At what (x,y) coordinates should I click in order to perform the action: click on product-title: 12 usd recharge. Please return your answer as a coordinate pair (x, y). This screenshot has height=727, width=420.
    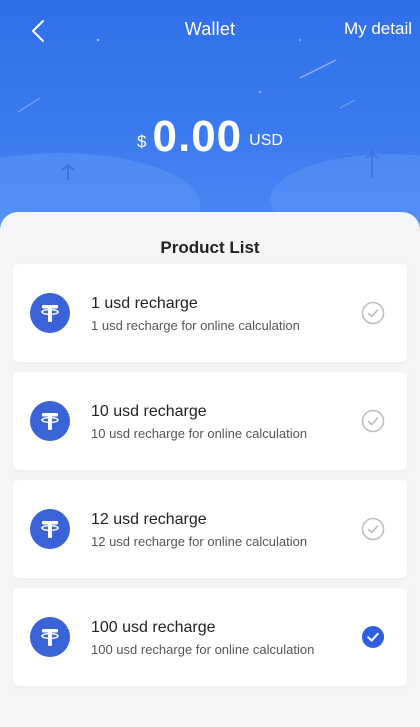
    Looking at the image, I should click on (149, 519).